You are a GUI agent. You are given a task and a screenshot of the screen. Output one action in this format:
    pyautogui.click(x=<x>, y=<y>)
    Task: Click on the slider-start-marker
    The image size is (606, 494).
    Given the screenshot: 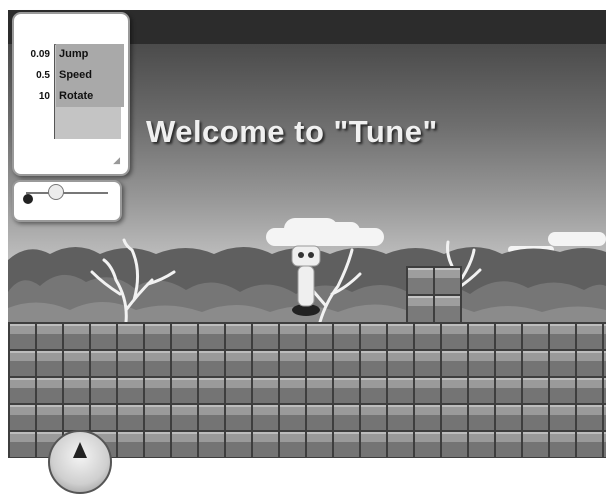 What is the action you would take?
    pyautogui.click(x=28, y=199)
    